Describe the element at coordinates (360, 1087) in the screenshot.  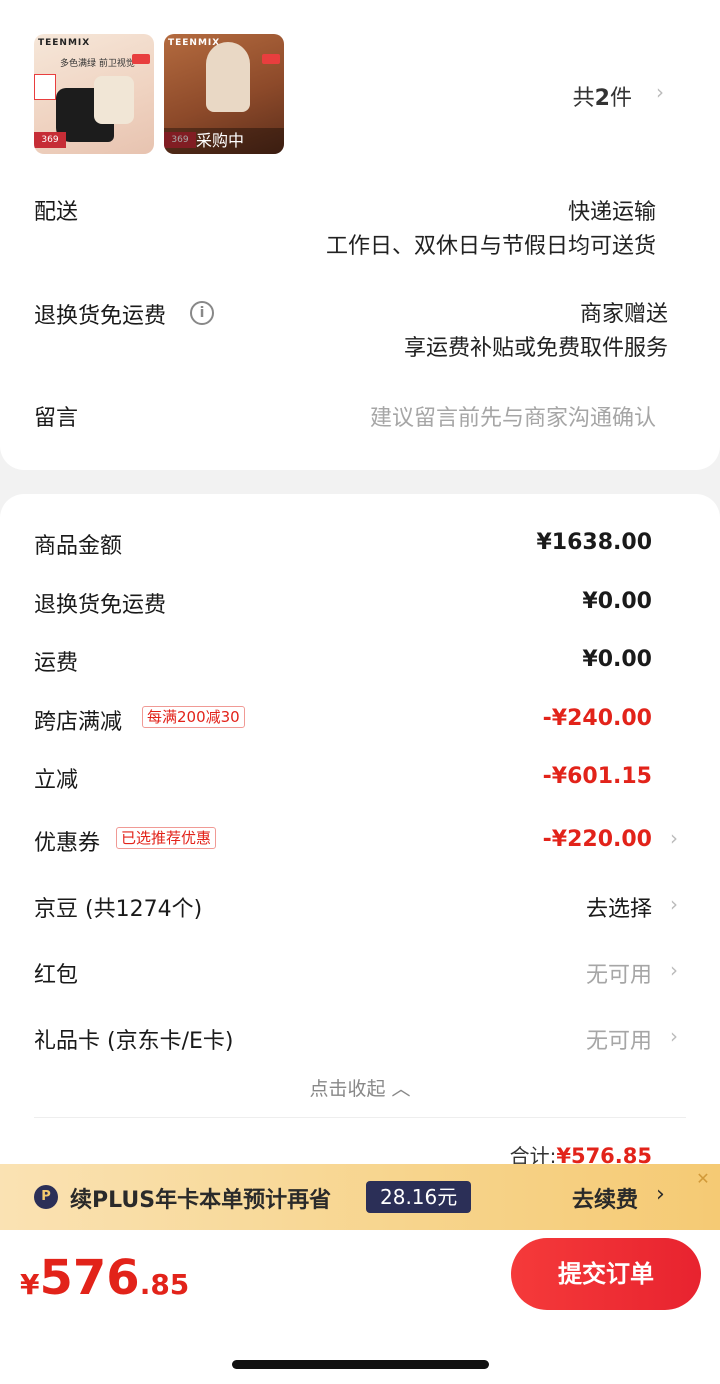
I see `collapse-toggle: 点击收起 ︿` at that location.